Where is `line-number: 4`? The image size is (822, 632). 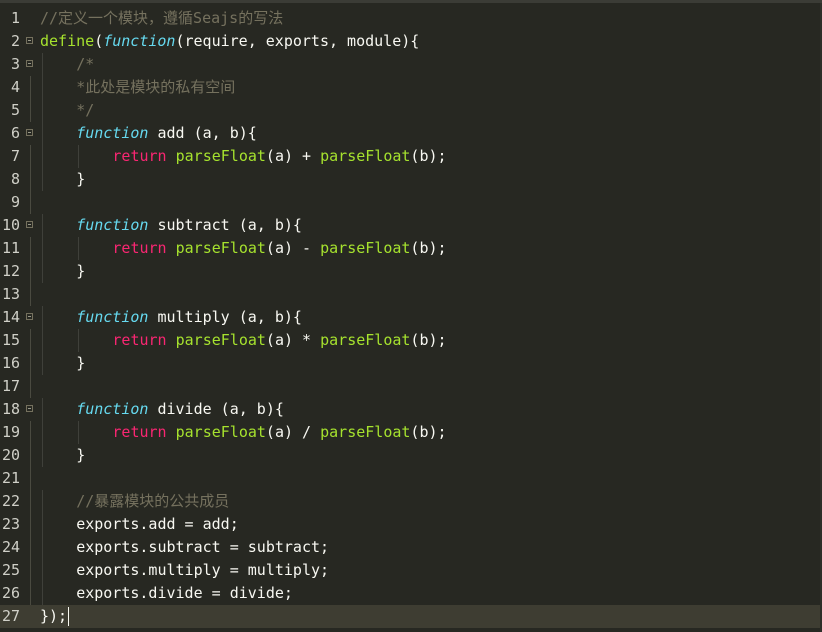 line-number: 4 is located at coordinates (15, 87).